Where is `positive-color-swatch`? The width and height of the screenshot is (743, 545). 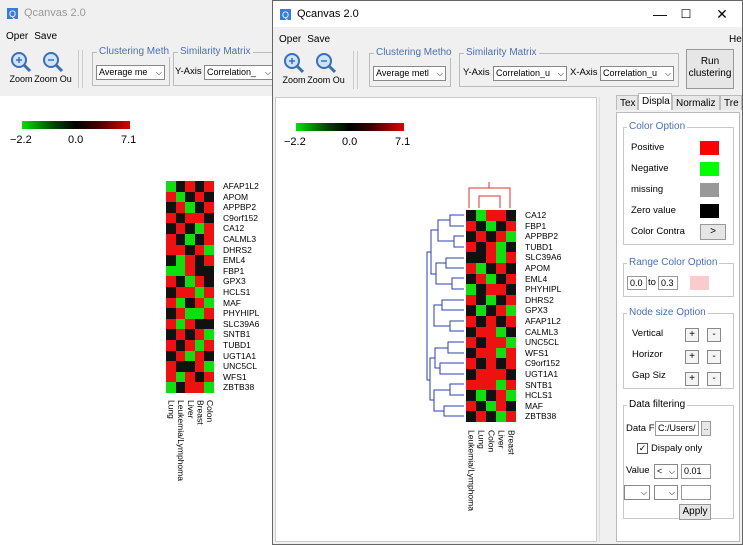
positive-color-swatch is located at coordinates (709, 148).